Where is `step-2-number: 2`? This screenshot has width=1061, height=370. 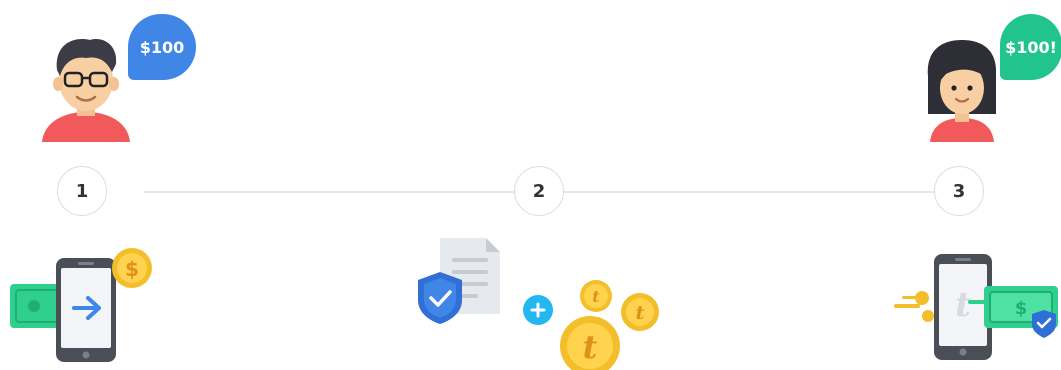
step-2-number: 2 is located at coordinates (539, 191).